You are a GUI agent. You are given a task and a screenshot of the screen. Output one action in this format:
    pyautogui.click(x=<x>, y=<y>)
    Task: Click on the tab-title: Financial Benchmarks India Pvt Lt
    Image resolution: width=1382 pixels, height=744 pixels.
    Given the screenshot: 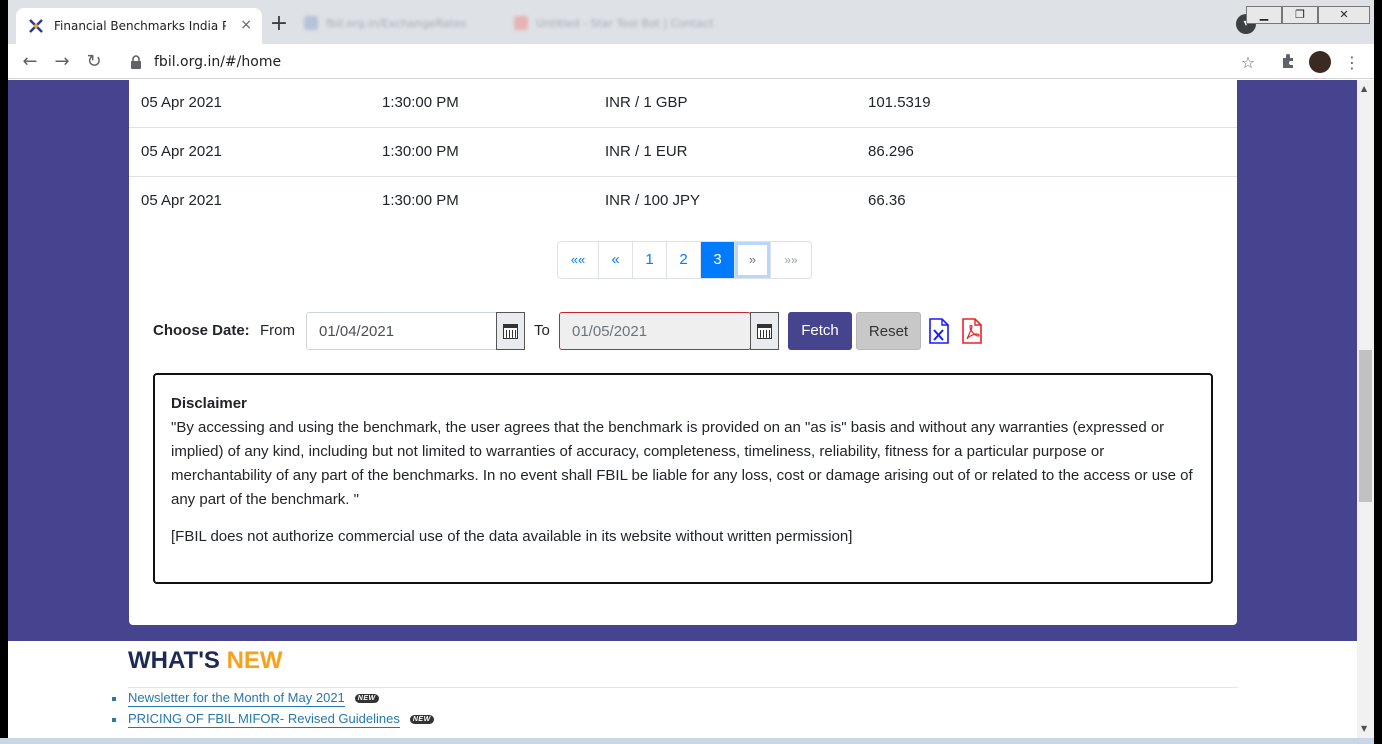 What is the action you would take?
    pyautogui.click(x=140, y=26)
    